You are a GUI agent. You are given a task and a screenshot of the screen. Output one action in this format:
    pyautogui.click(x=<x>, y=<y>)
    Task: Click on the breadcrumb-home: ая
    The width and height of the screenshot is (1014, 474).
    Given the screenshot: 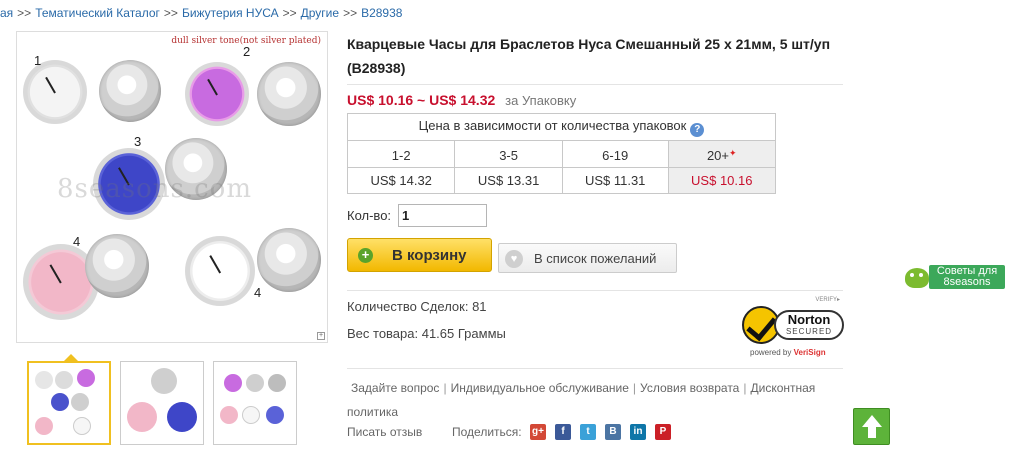 What is the action you would take?
    pyautogui.click(x=6, y=13)
    